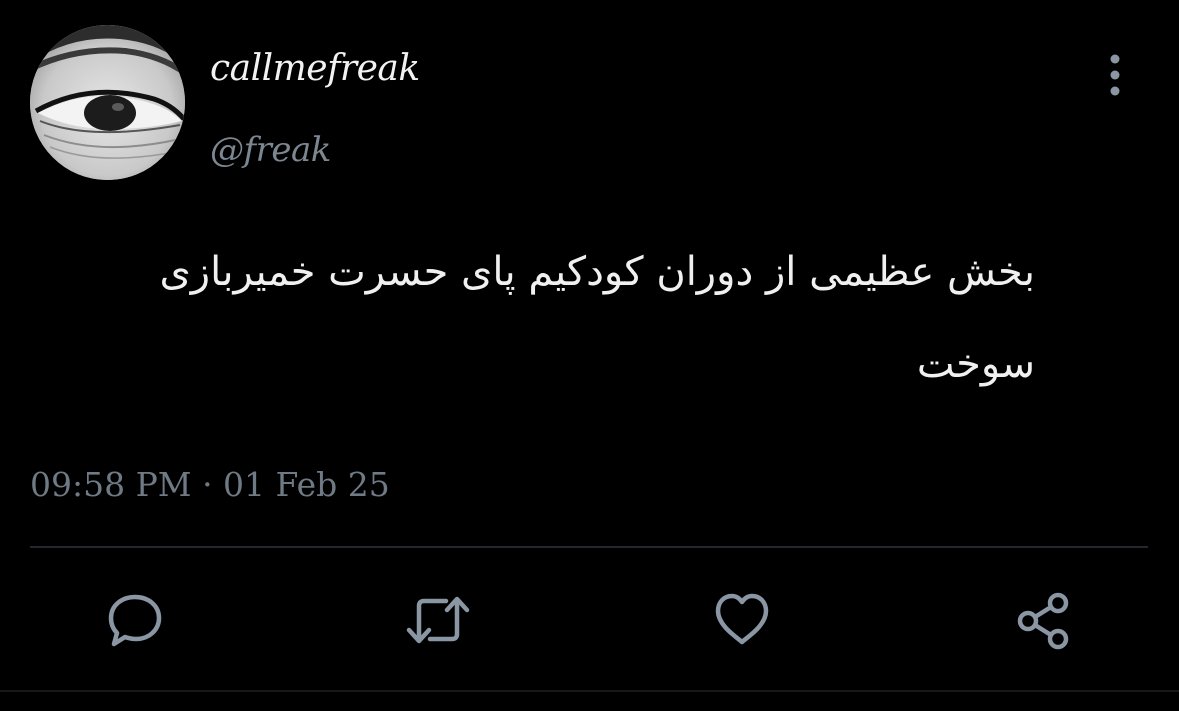  I want to click on reply-button, so click(135, 620).